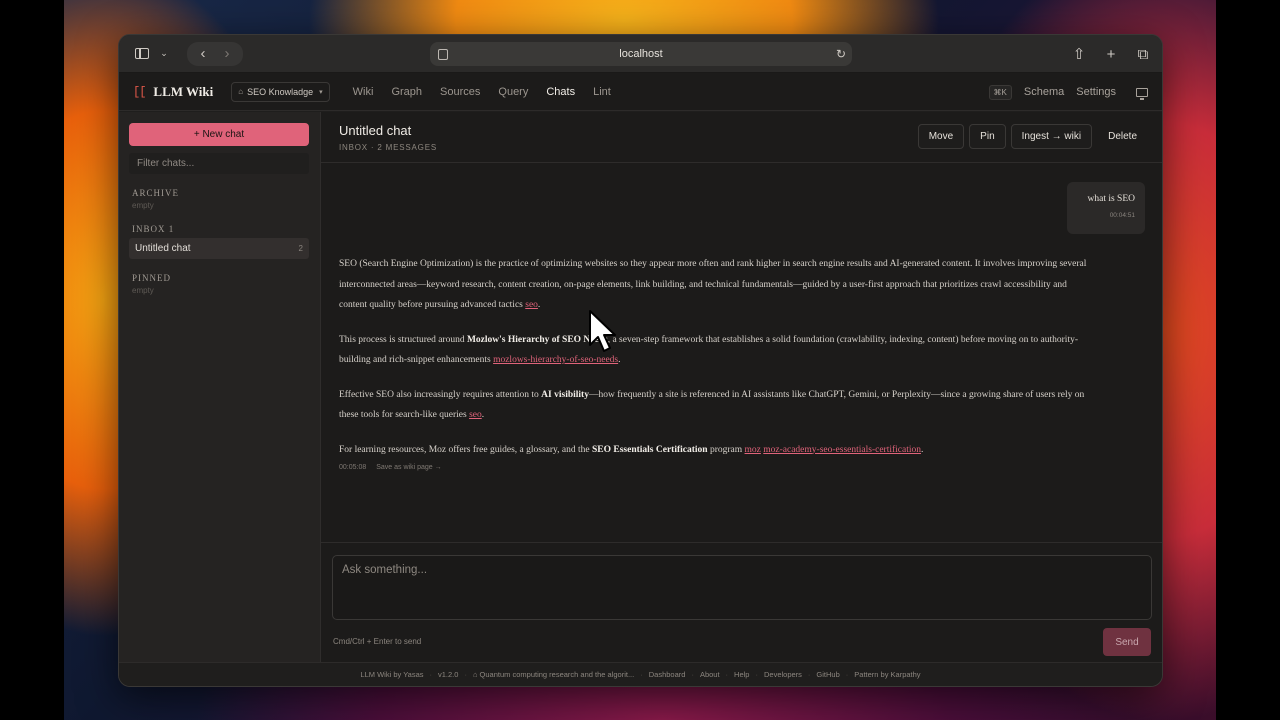 The image size is (1280, 720). I want to click on new-chat-button: + New chat, so click(219, 134).